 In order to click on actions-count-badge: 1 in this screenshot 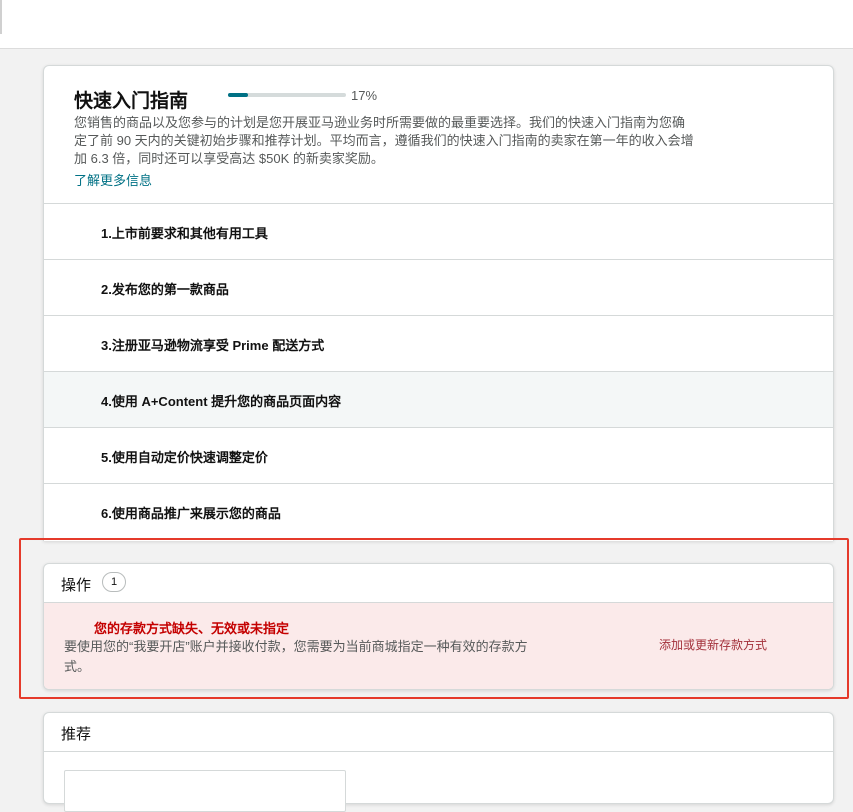, I will do `click(114, 582)`.